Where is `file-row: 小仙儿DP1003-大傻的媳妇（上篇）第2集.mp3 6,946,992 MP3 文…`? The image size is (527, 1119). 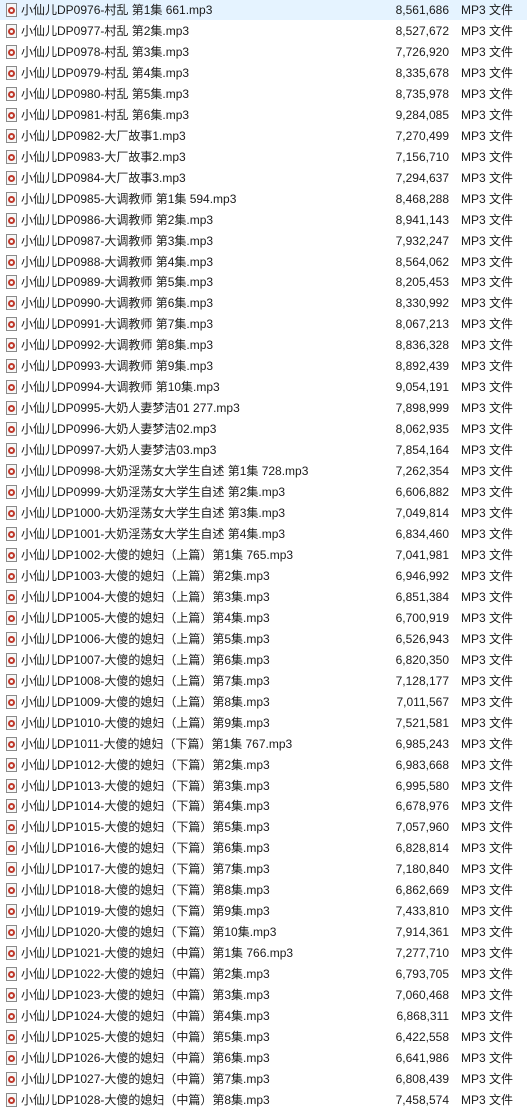
file-row: 小仙儿DP1003-大傻的媳妇（上篇）第2集.mp3 6,946,992 MP3 文… is located at coordinates (263, 576).